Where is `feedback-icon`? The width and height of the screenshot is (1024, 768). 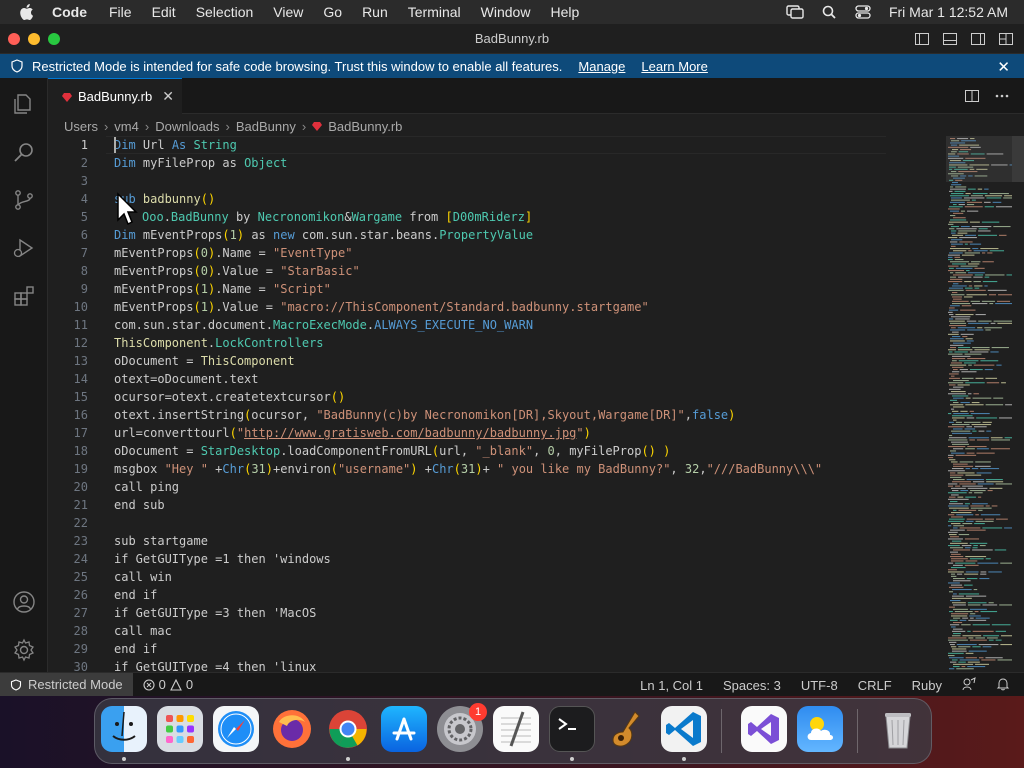 feedback-icon is located at coordinates (969, 685).